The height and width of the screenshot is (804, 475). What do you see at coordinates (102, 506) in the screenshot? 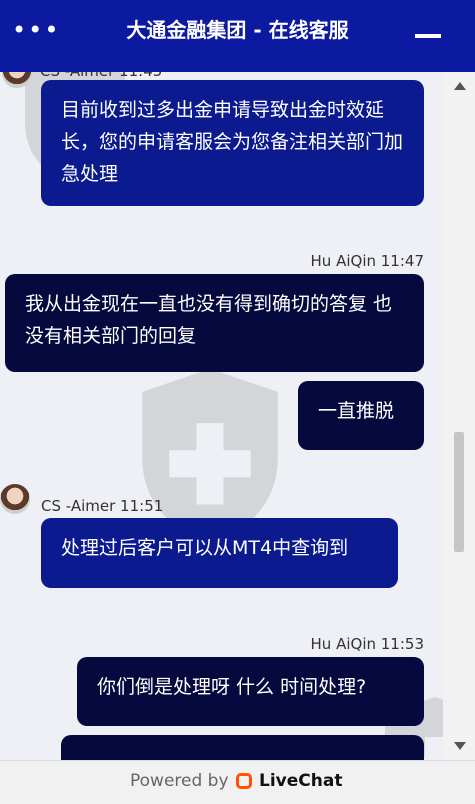
I see `message-meta: CS -Aimer 11:51` at bounding box center [102, 506].